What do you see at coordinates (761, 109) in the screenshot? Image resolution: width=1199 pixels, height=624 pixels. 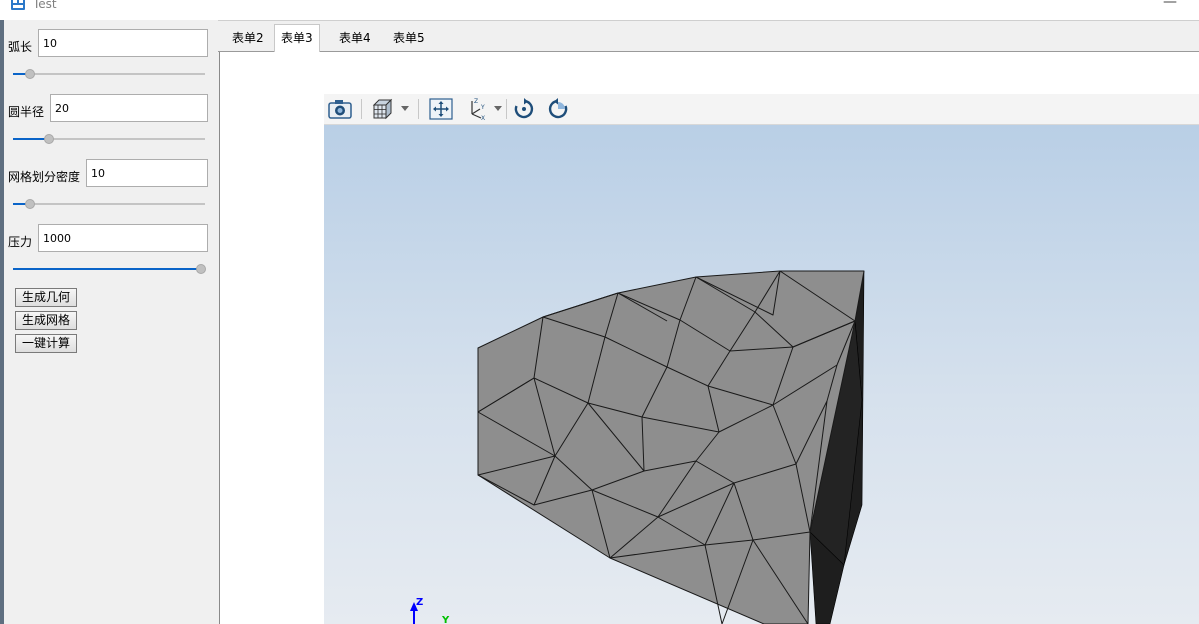 I see `viewer-toolbar: Z Y X` at bounding box center [761, 109].